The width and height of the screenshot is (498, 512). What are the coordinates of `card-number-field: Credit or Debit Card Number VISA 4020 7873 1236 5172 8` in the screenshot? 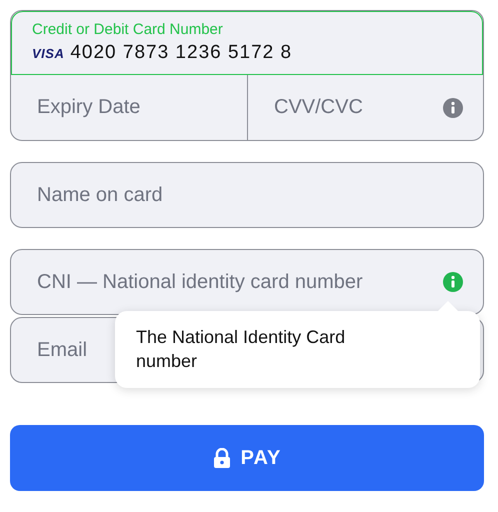 It's located at (247, 43).